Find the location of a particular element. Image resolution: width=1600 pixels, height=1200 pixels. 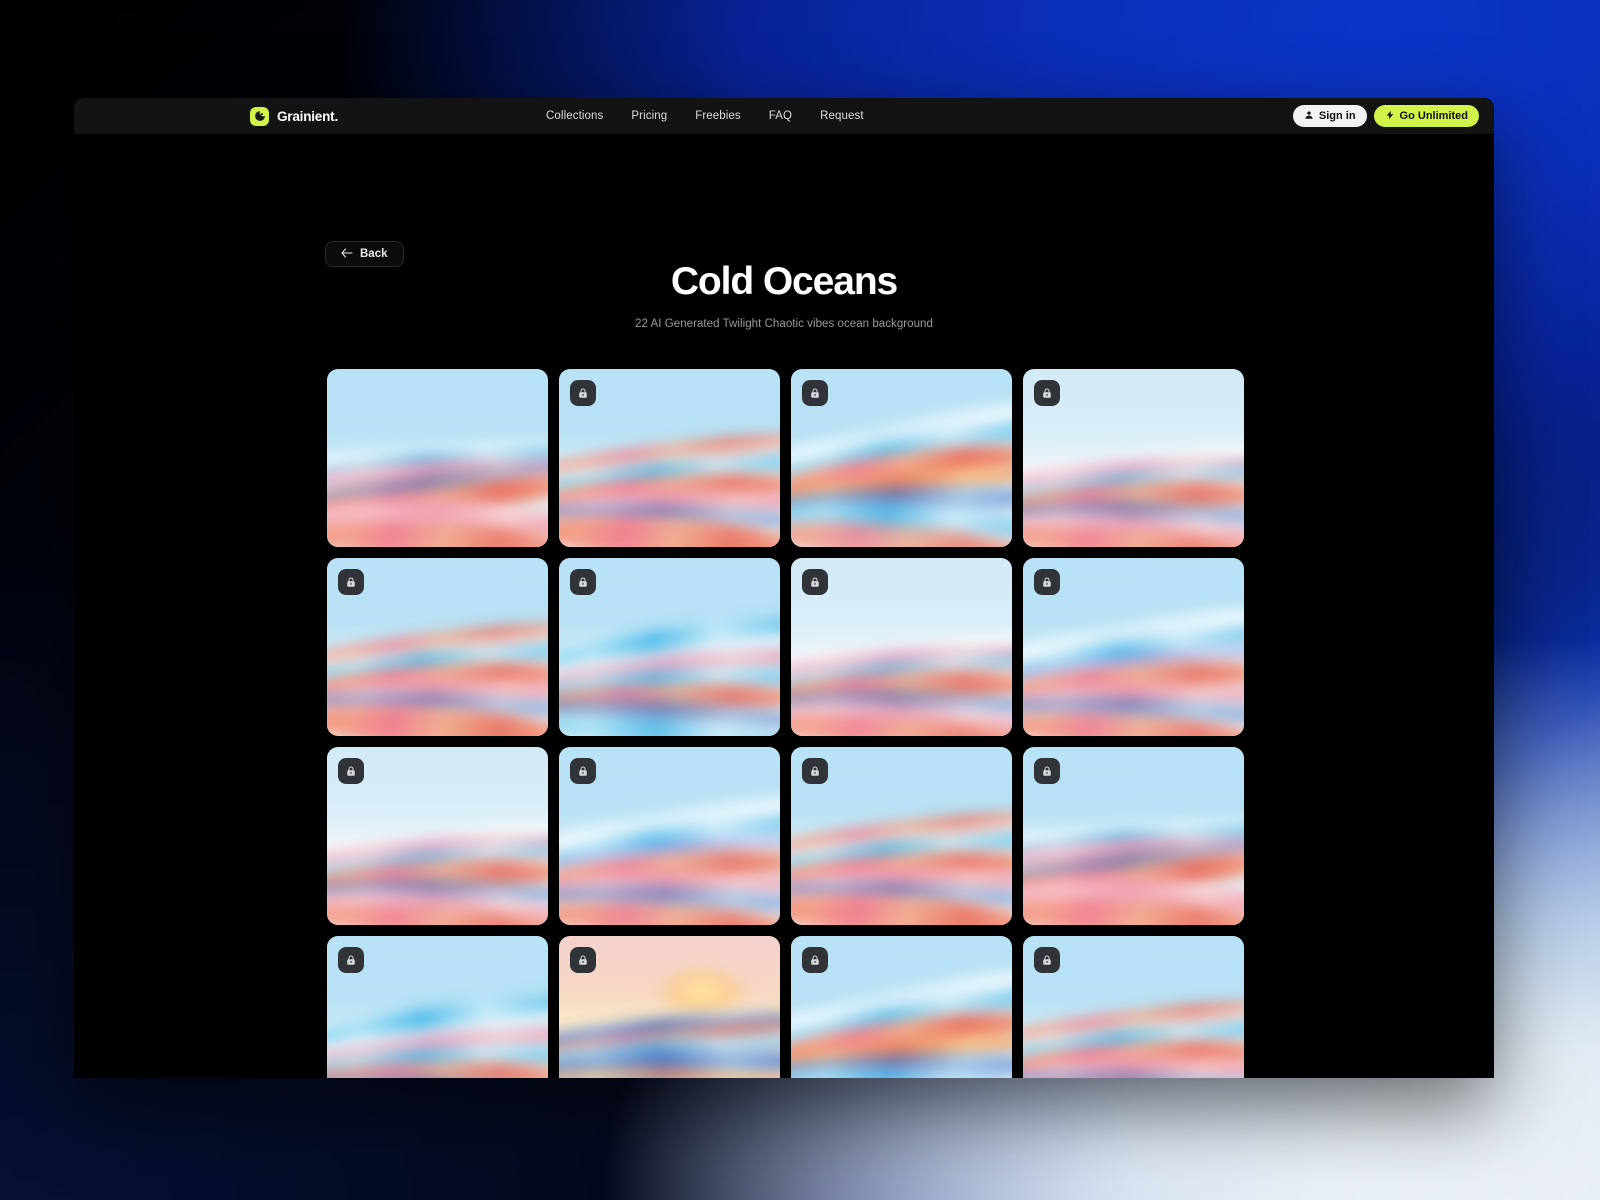

page-title: Cold Oceans is located at coordinates (784, 281).